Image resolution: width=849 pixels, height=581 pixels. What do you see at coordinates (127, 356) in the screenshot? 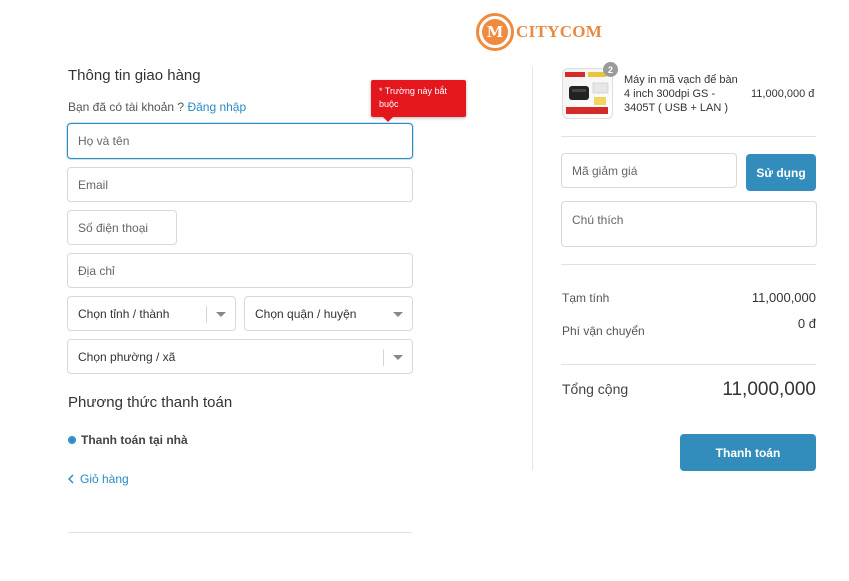
I see `ward-select-value: Chọn phường / xã` at bounding box center [127, 356].